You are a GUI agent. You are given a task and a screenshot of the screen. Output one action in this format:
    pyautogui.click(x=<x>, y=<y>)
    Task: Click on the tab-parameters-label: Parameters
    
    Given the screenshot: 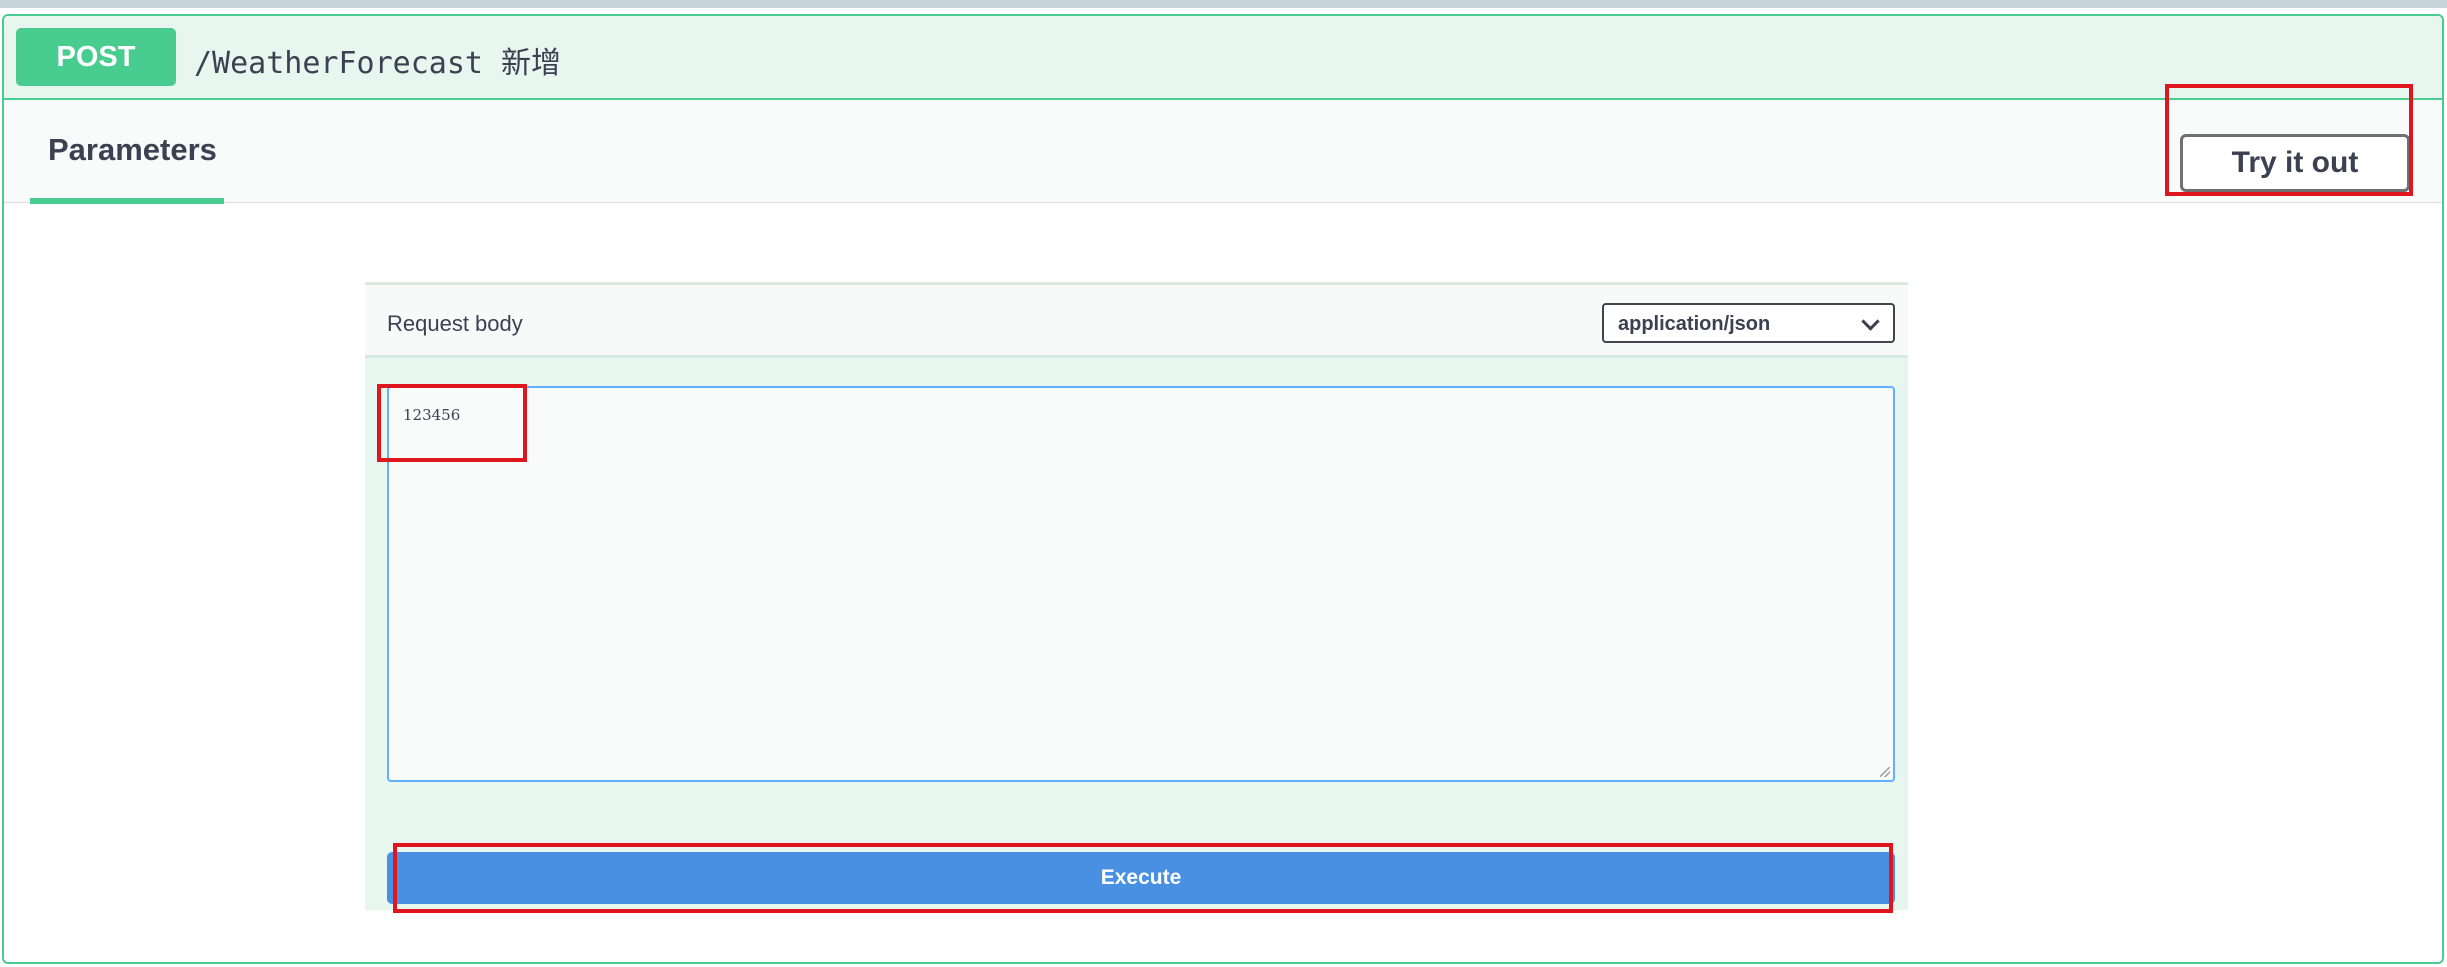 What is the action you would take?
    pyautogui.click(x=132, y=149)
    